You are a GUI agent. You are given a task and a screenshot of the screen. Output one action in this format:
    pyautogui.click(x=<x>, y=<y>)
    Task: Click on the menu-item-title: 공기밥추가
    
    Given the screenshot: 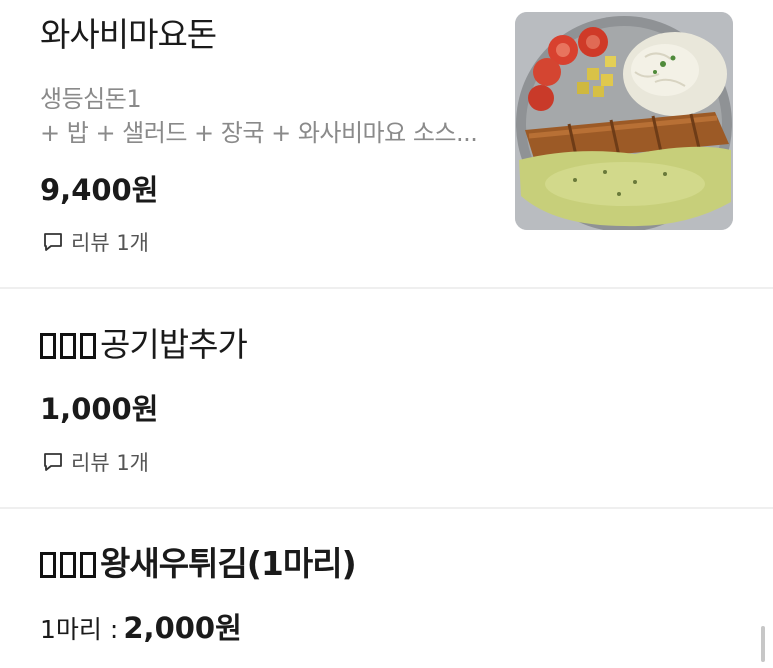 What is the action you would take?
    pyautogui.click(x=144, y=345)
    